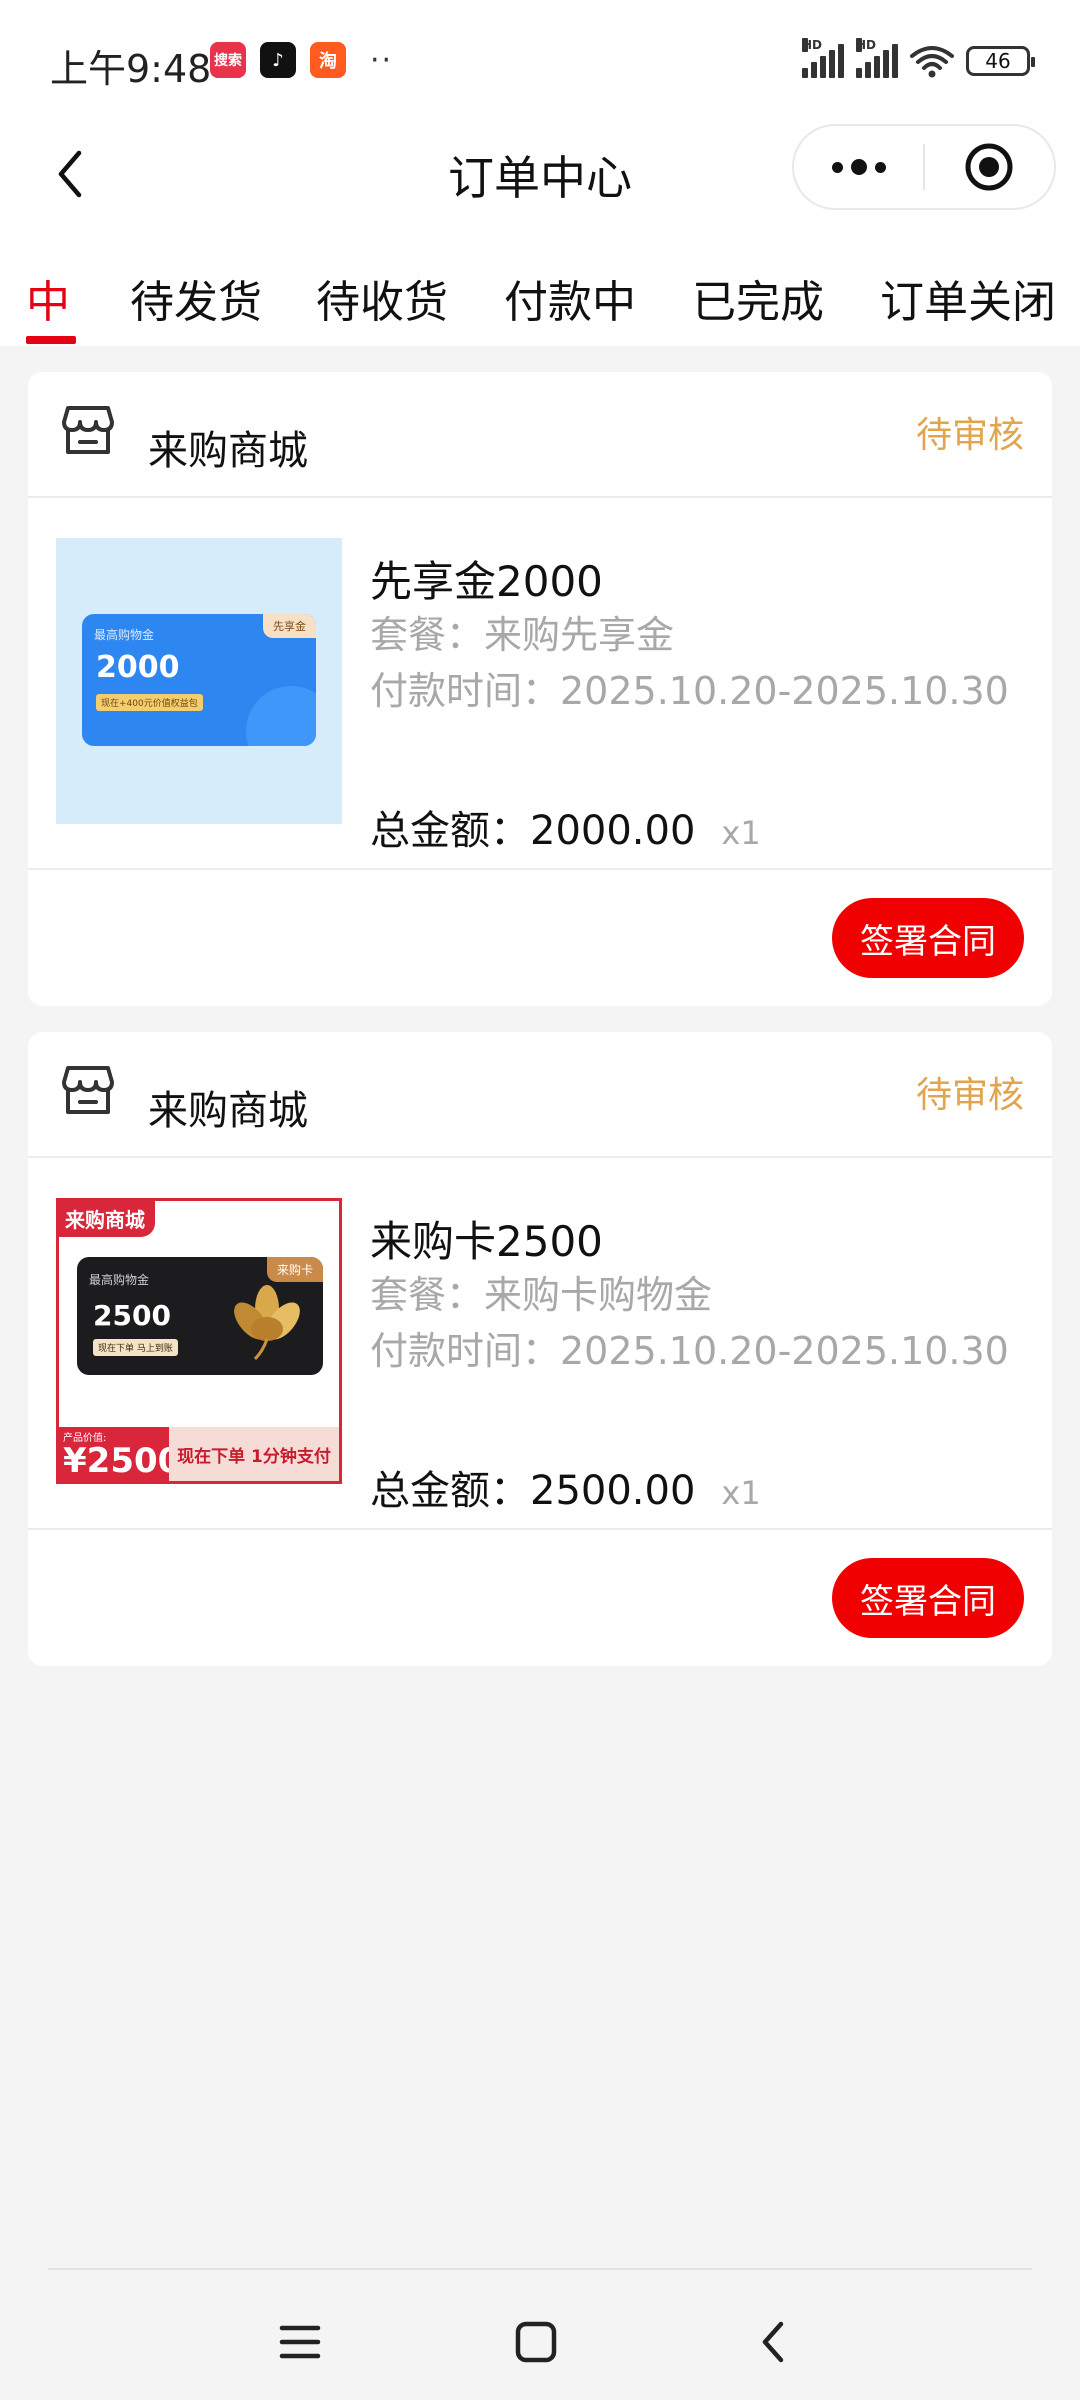  I want to click on order-total: 总金额：2500.00 x1, so click(565, 1487).